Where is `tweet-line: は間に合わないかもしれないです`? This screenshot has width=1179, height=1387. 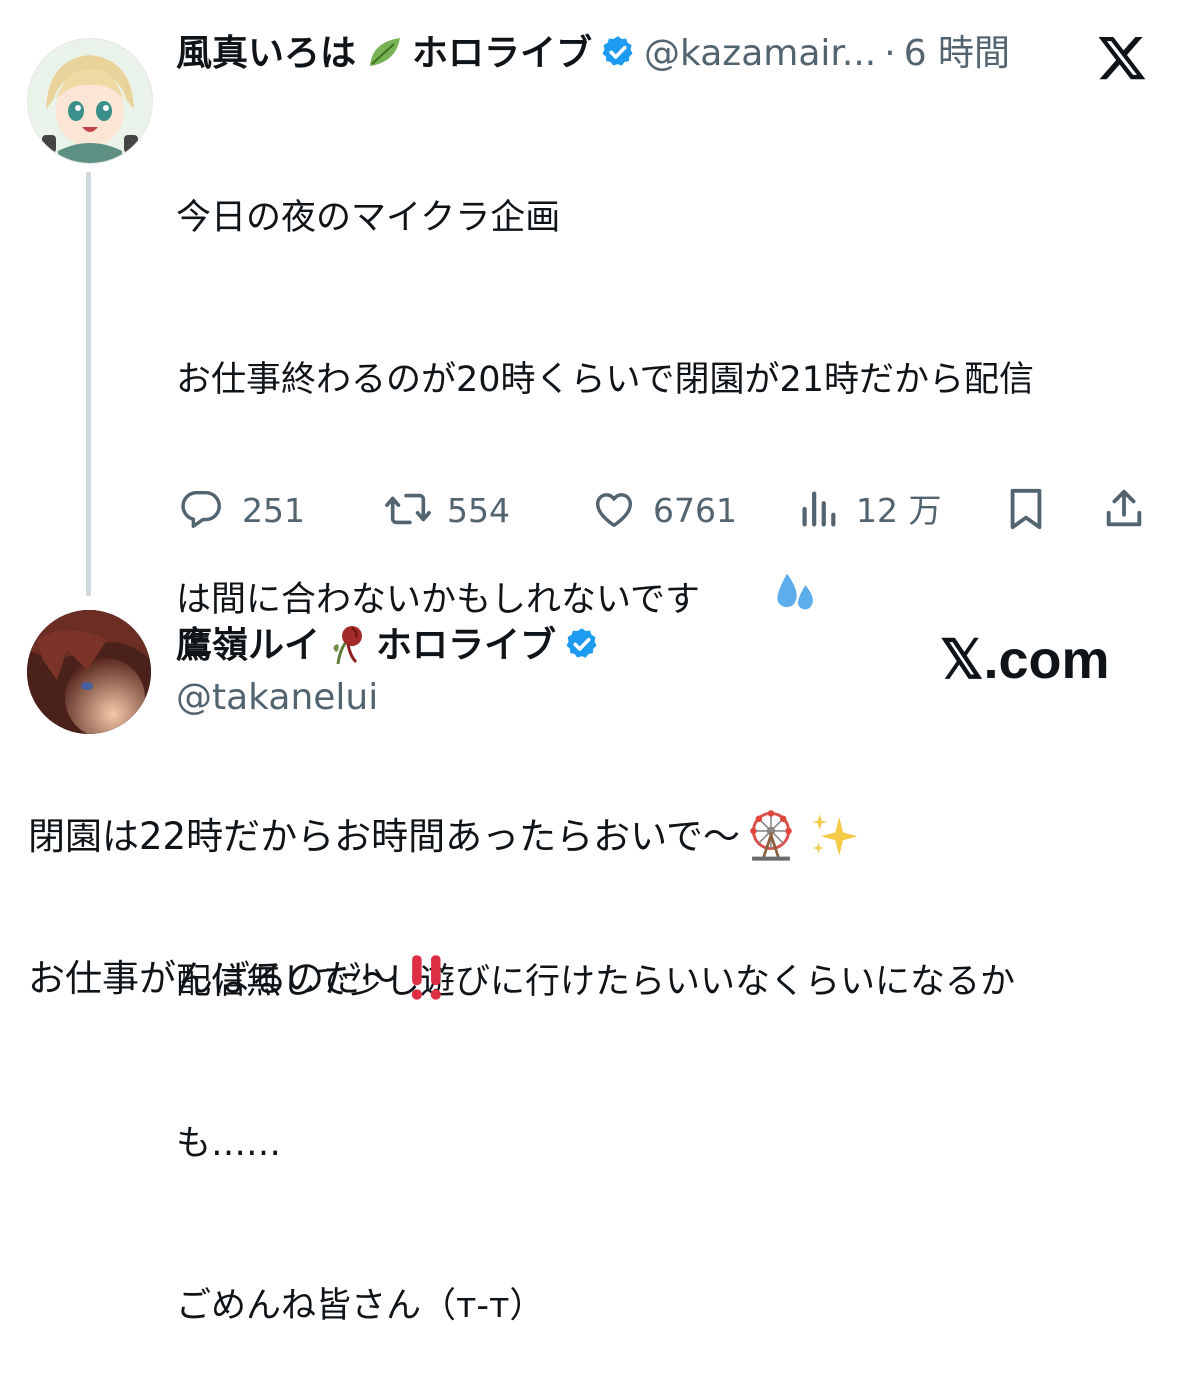 tweet-line: は間に合わないかもしれないです is located at coordinates (438, 600).